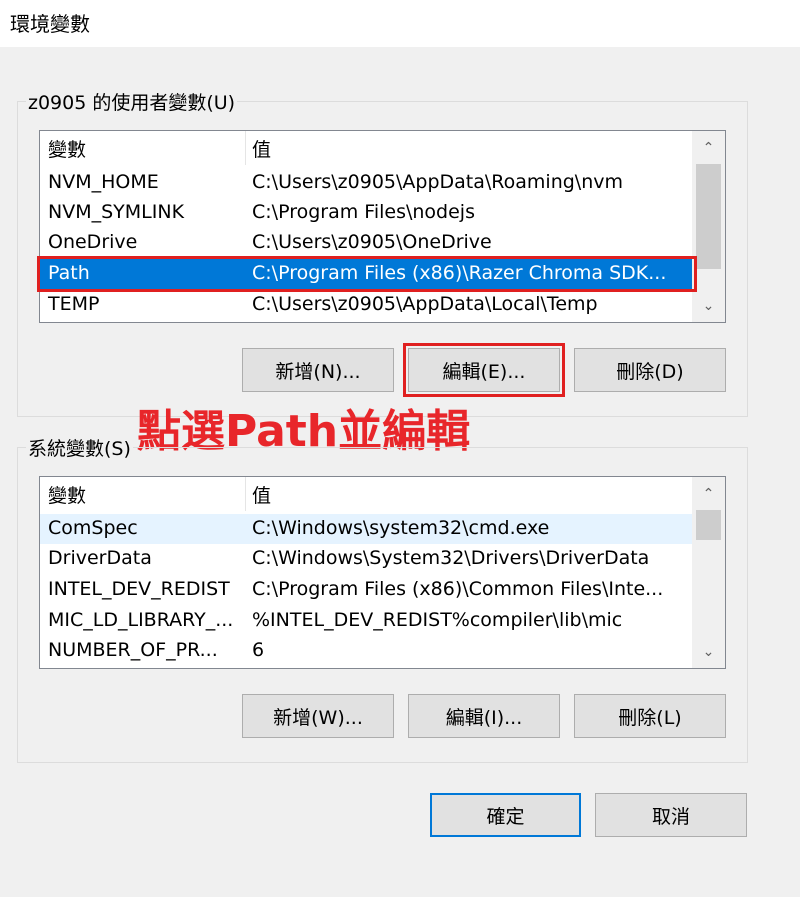 This screenshot has width=800, height=897. Describe the element at coordinates (367, 651) in the screenshot. I see `list-row-number-of-processors: NUMBER_OF_PR... 6` at that location.